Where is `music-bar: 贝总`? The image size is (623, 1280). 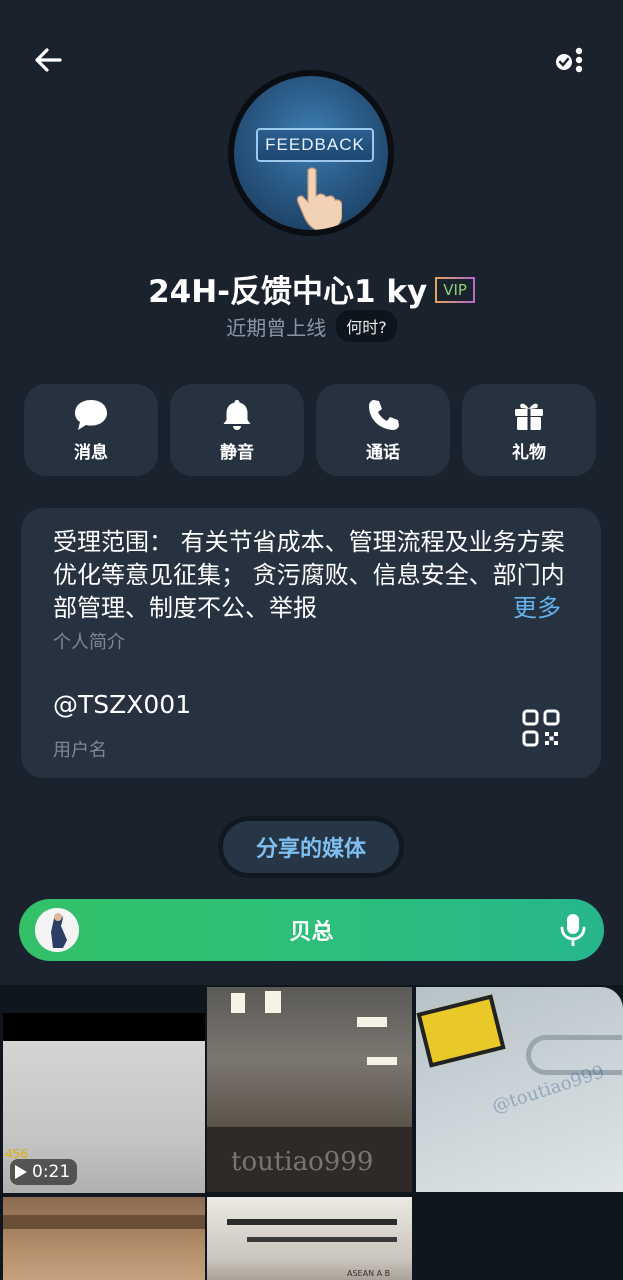 music-bar: 贝总 is located at coordinates (311, 930).